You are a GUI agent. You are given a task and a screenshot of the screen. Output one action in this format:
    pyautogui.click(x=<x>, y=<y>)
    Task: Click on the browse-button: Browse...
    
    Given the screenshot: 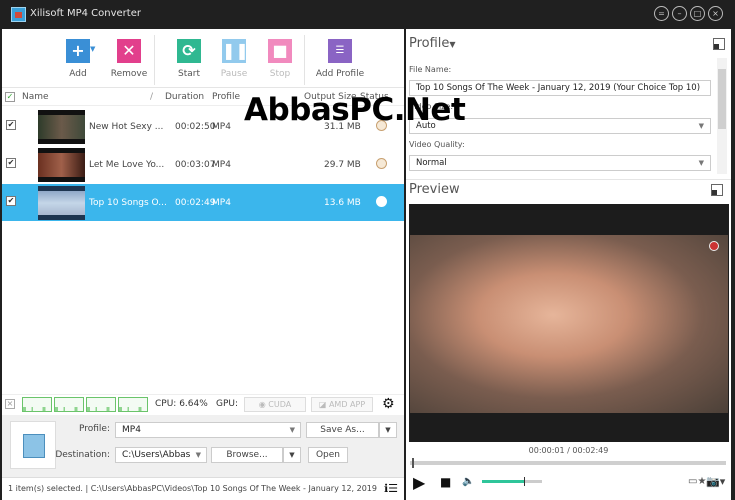 What is the action you would take?
    pyautogui.click(x=247, y=455)
    